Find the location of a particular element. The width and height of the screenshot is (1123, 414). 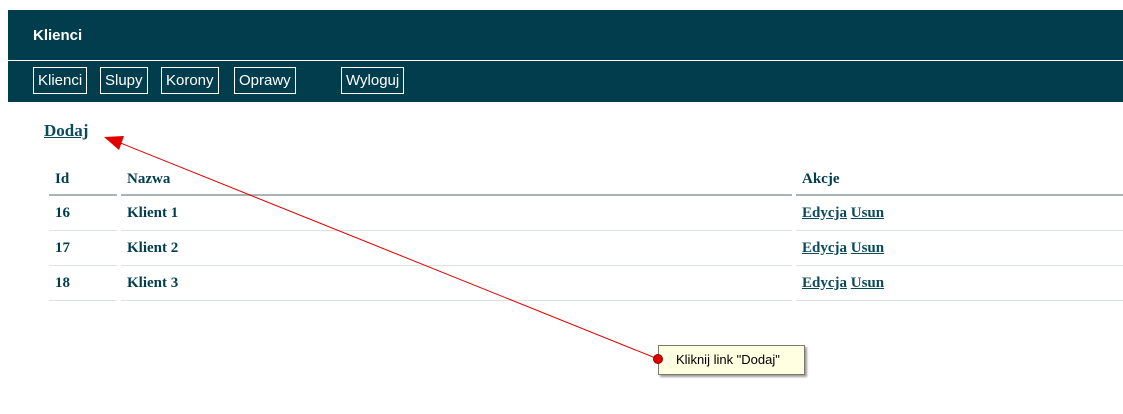

arrow-head is located at coordinates (114, 143).